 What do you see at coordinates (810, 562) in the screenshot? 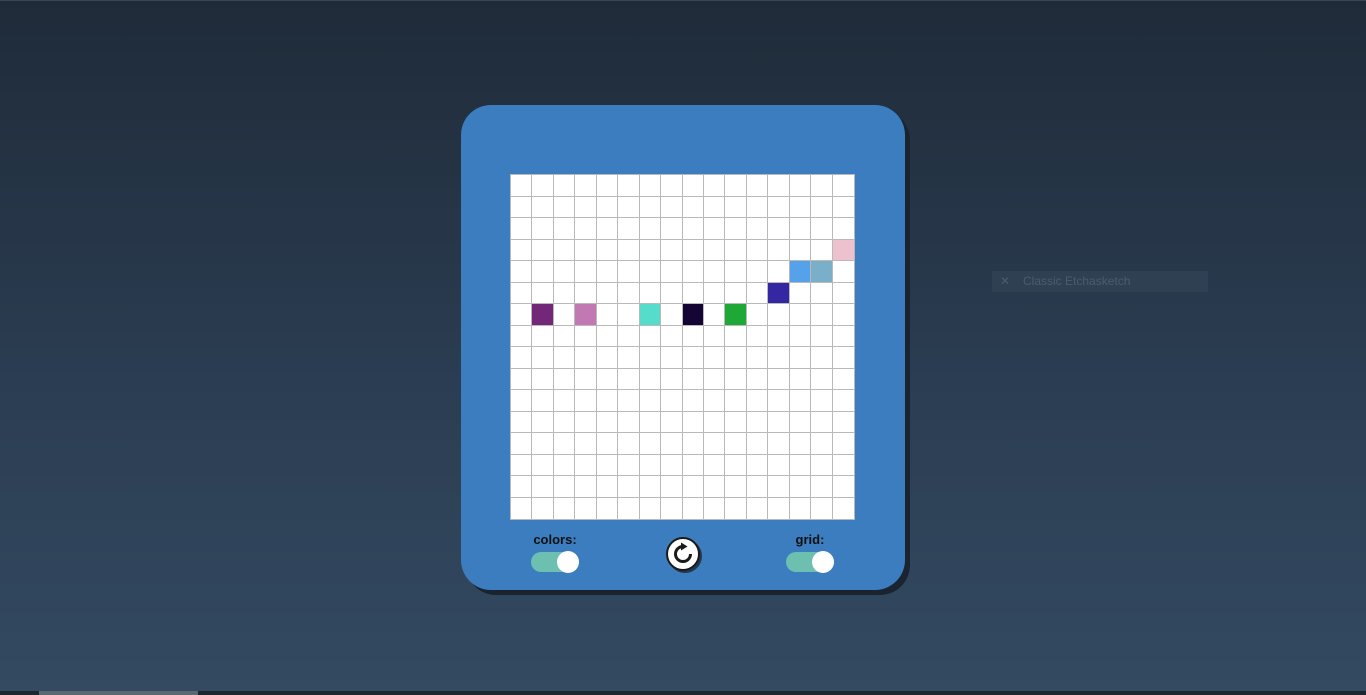
I see `grid-toggle` at bounding box center [810, 562].